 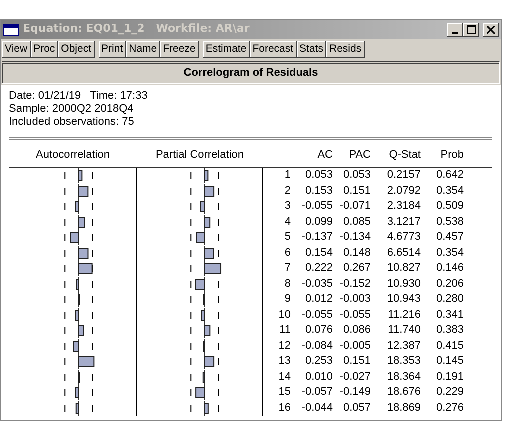 What do you see at coordinates (287, 237) in the screenshot?
I see `table-cell-text: 5` at bounding box center [287, 237].